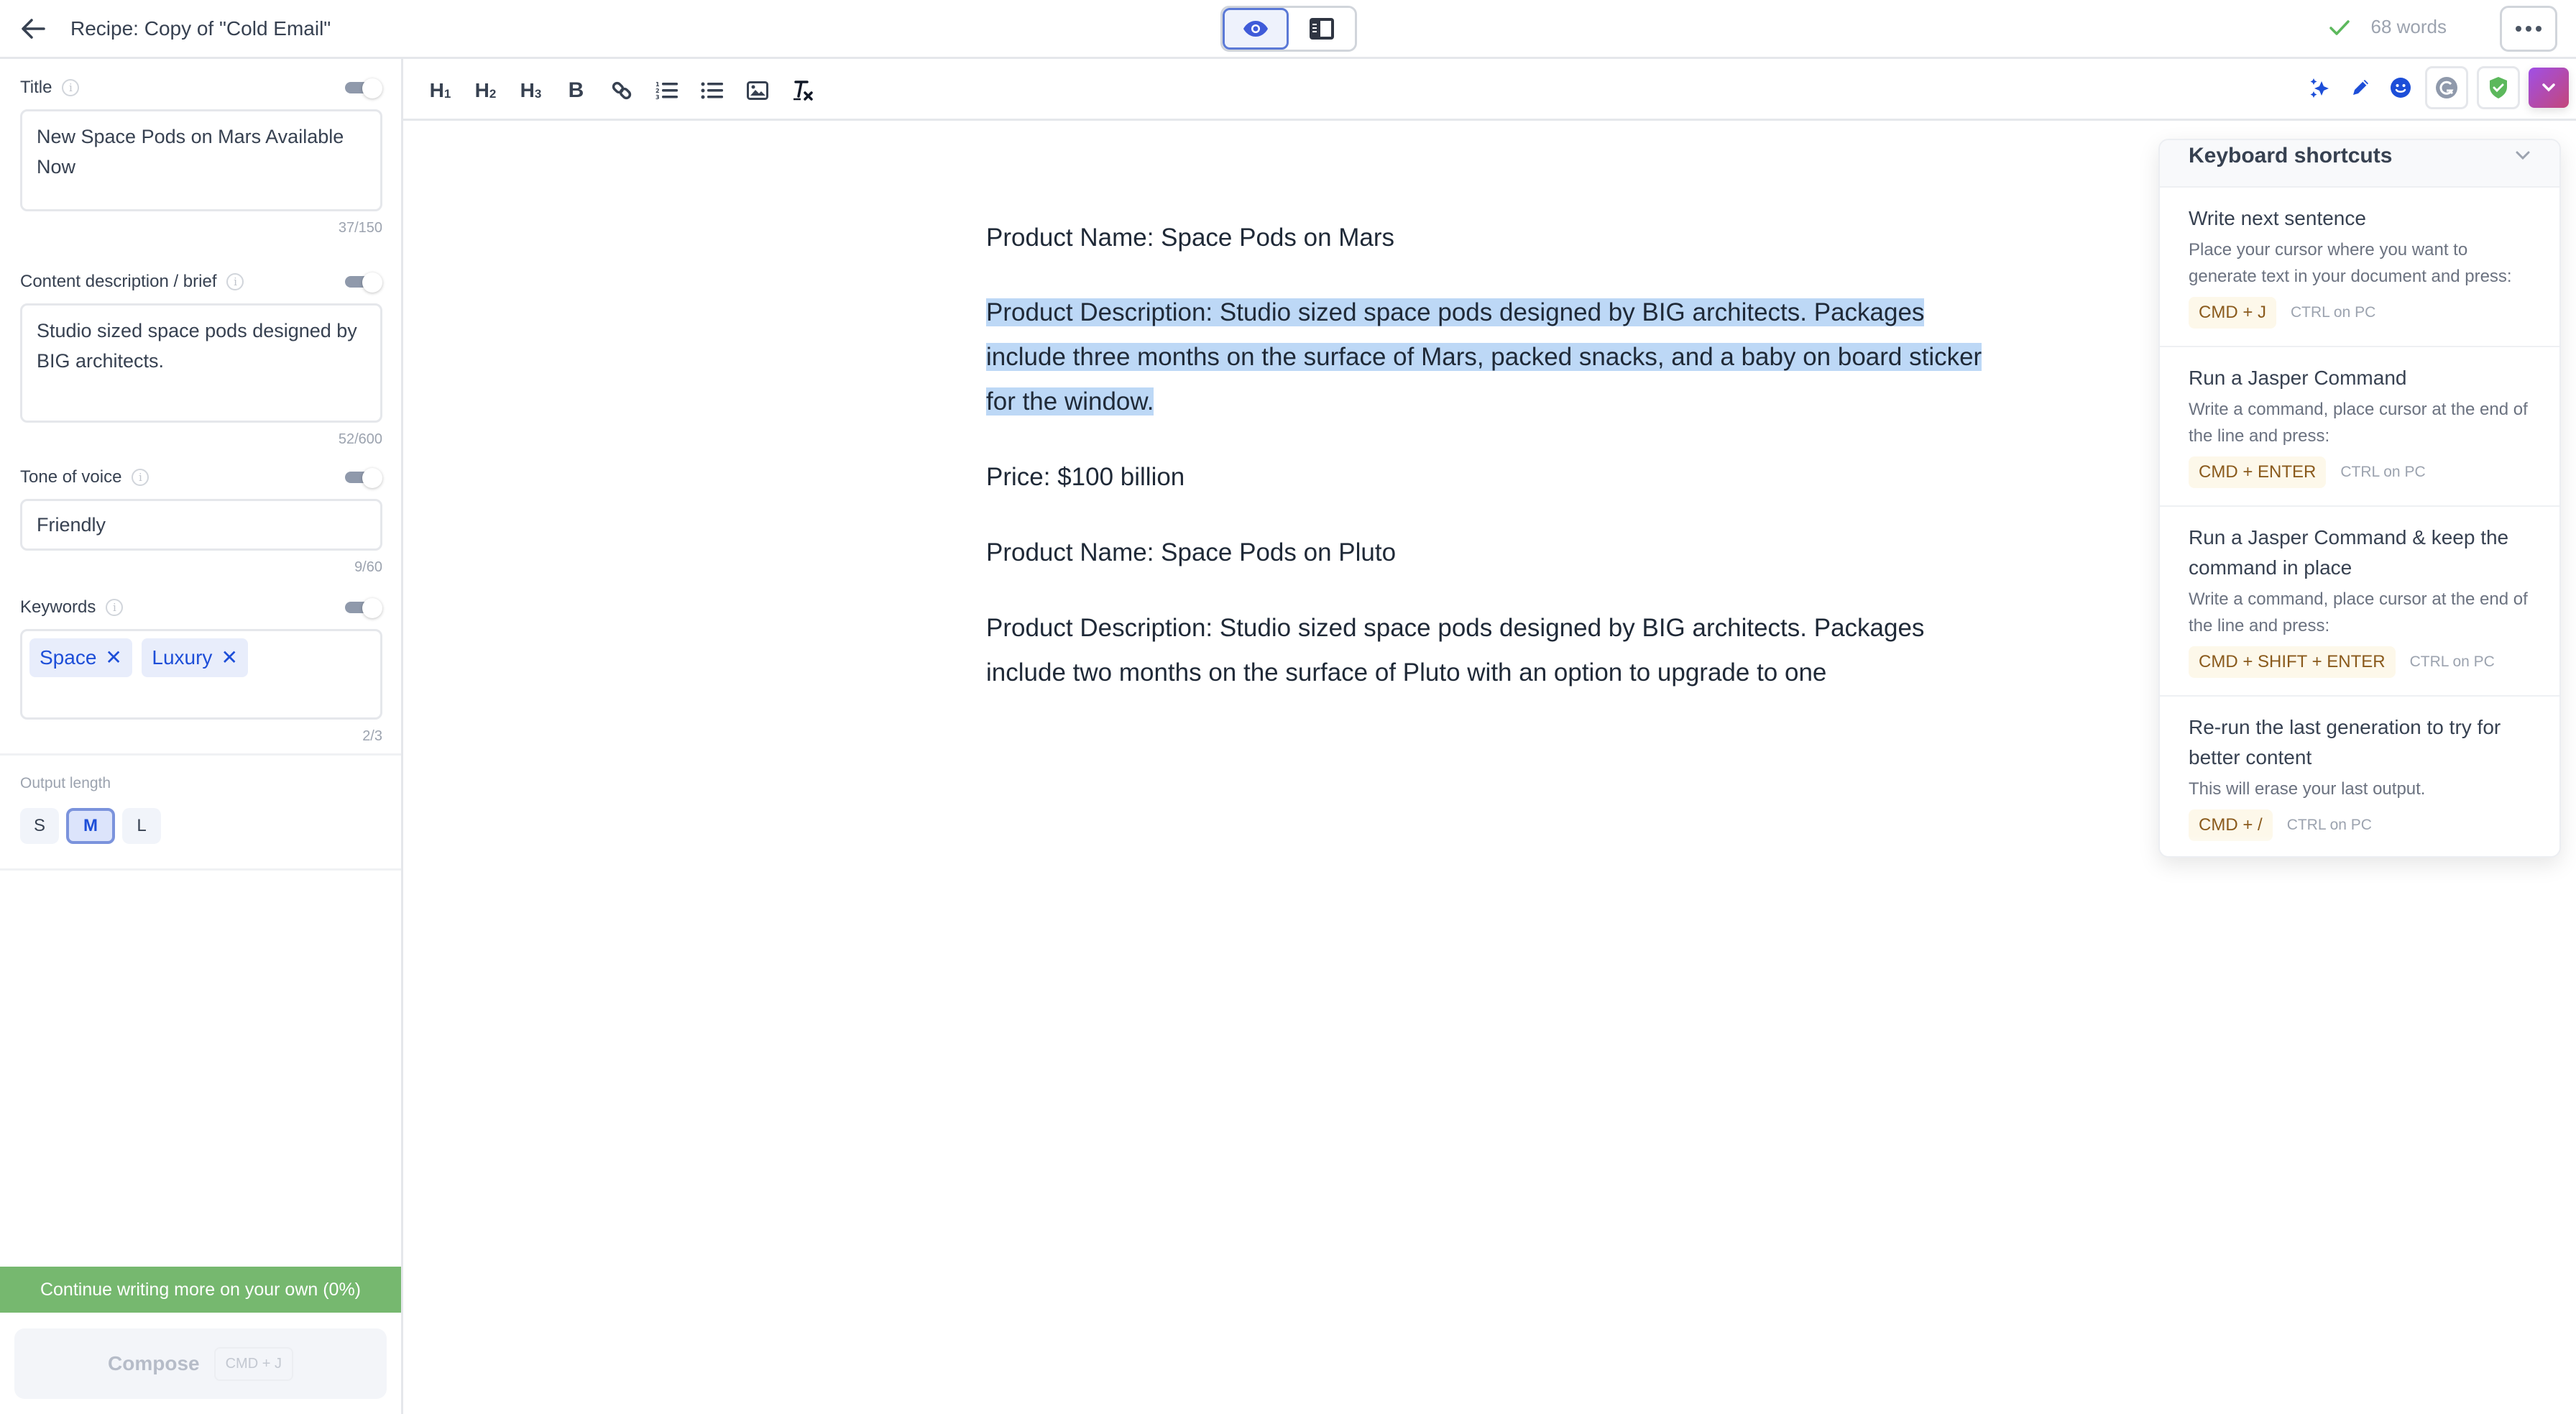 The image size is (2576, 1414). I want to click on doc-paragraph: Price: $100 billion, so click(1496, 477).